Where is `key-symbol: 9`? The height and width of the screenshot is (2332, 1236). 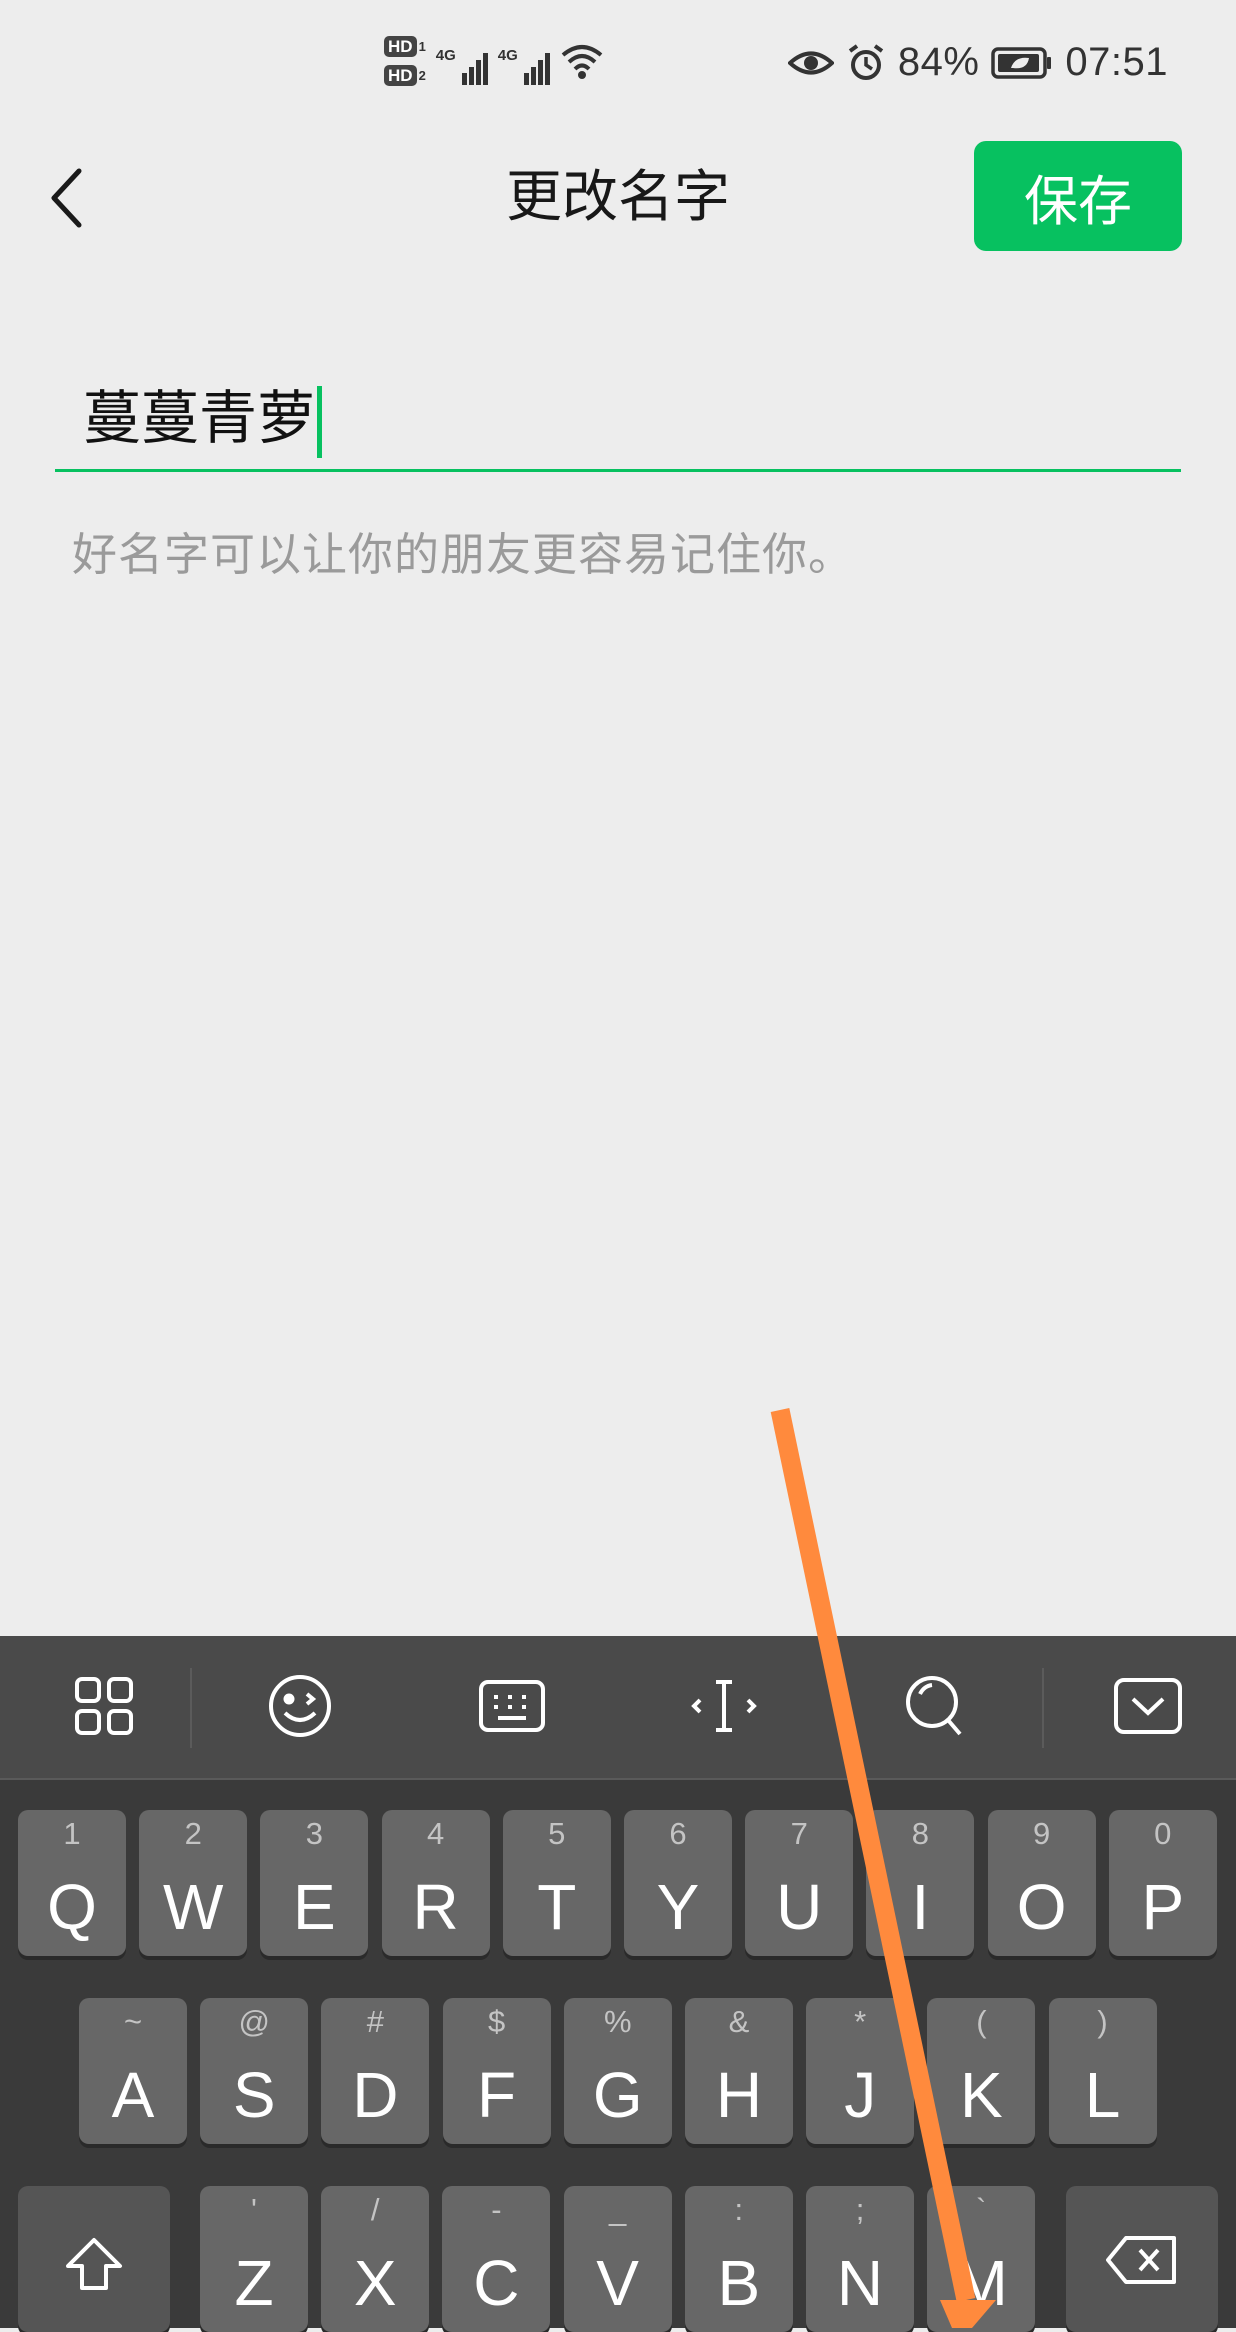
key-symbol: 9 is located at coordinates (1041, 1833).